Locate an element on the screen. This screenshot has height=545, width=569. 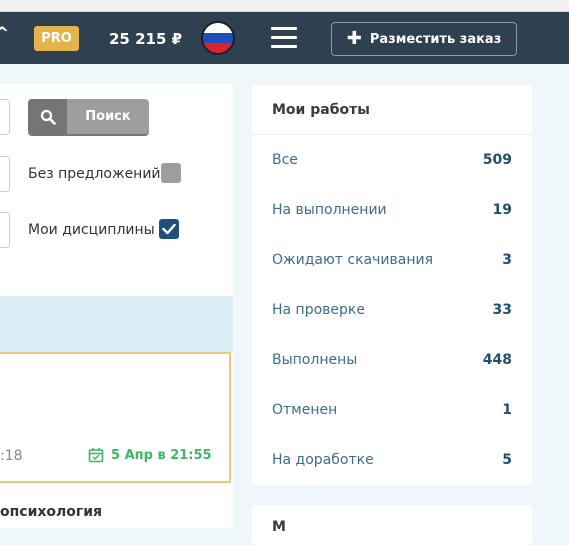
works-item-count: 3 is located at coordinates (507, 260).